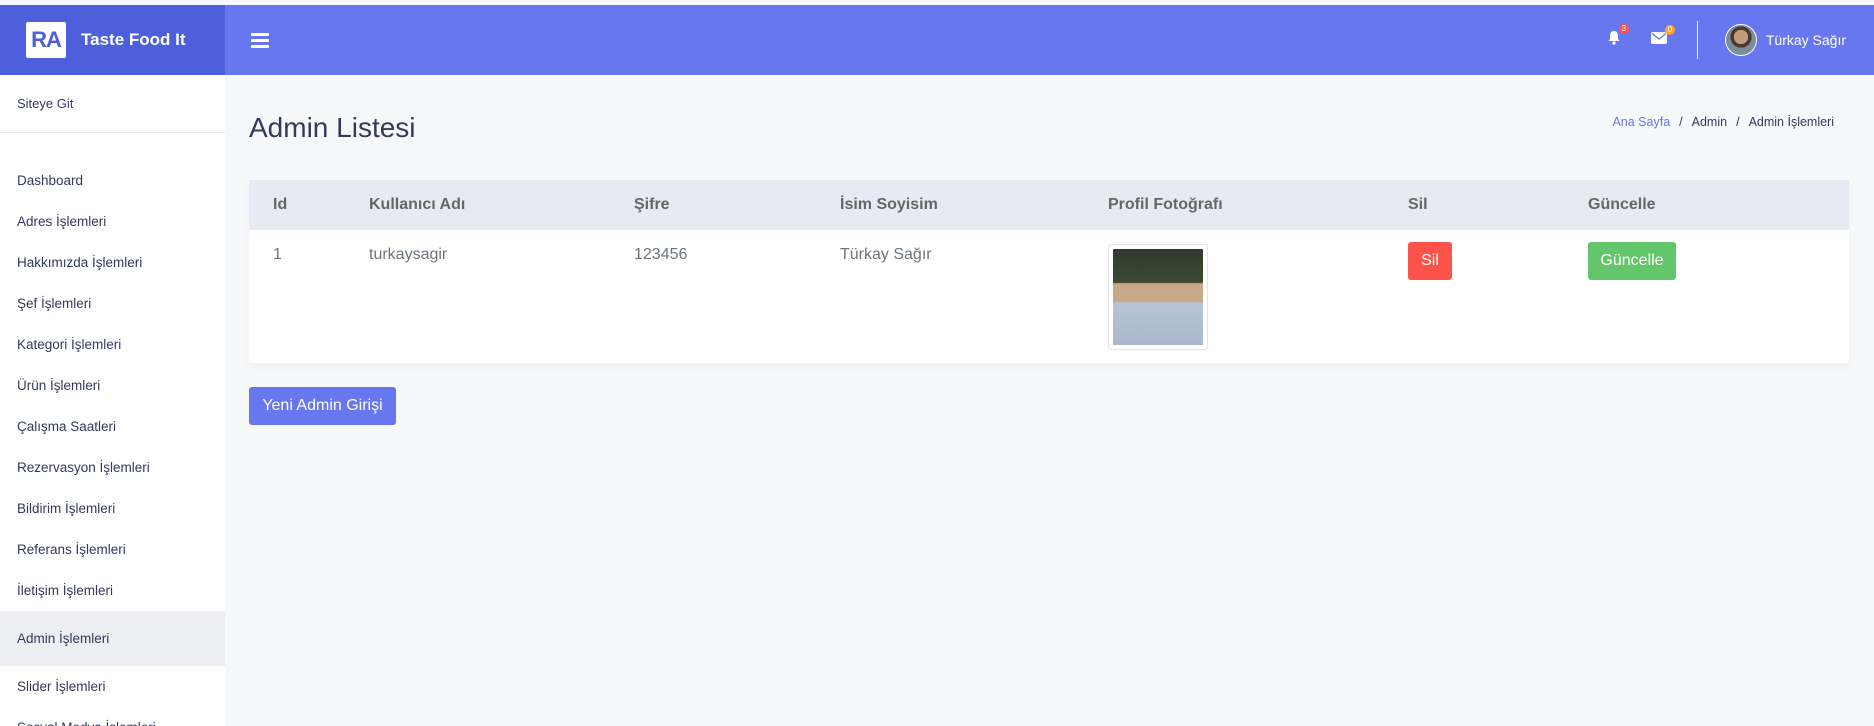 This screenshot has height=726, width=1874. Describe the element at coordinates (974, 205) in the screenshot. I see `column-header-fullname: İsim Soyisim` at that location.